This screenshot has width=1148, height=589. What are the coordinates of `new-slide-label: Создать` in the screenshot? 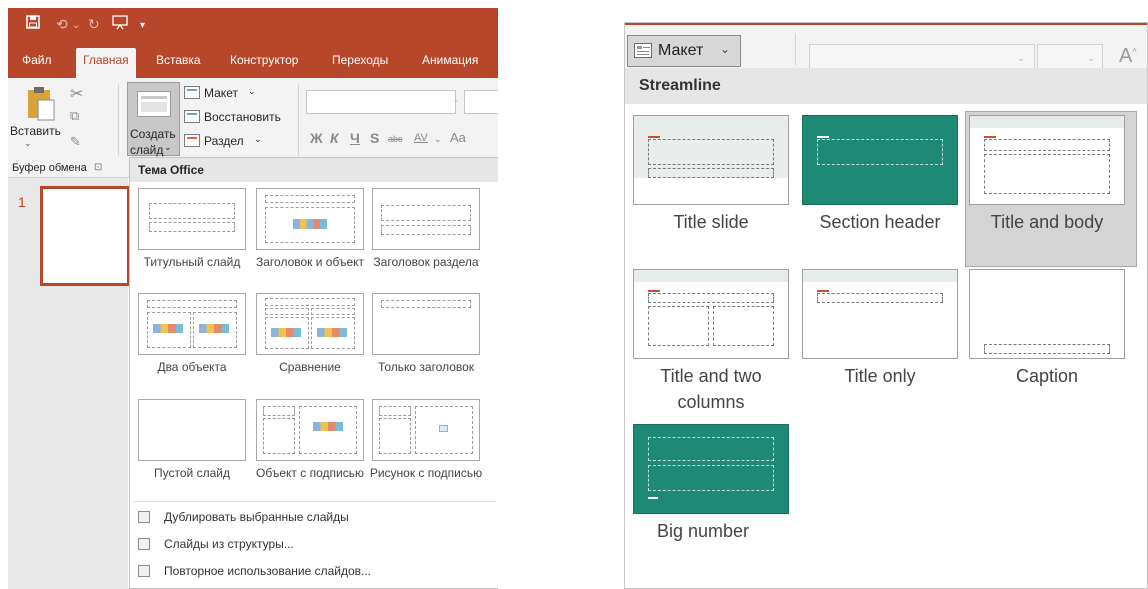 It's located at (153, 134).